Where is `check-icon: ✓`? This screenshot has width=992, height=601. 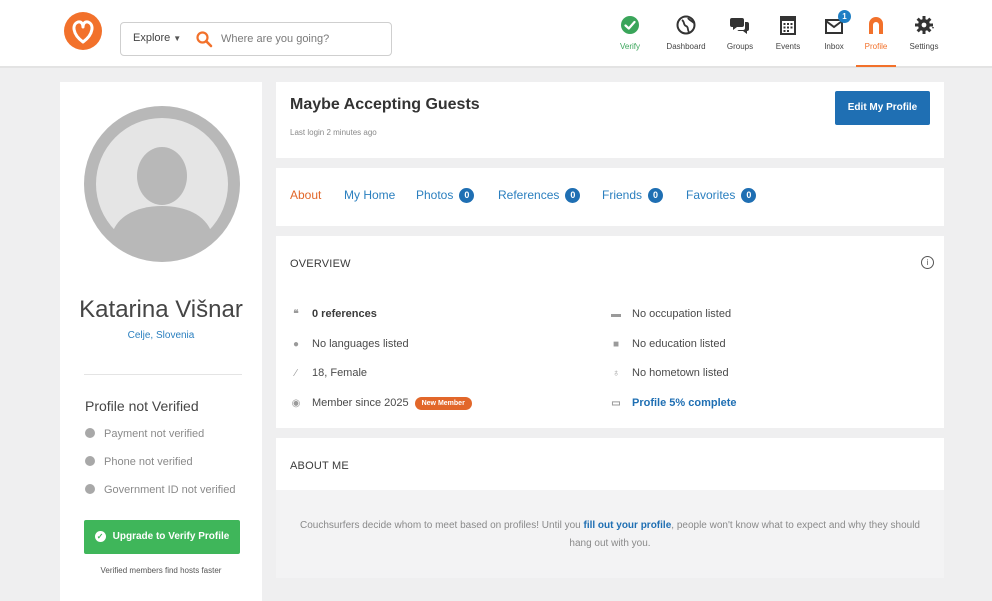
check-icon: ✓ is located at coordinates (100, 536).